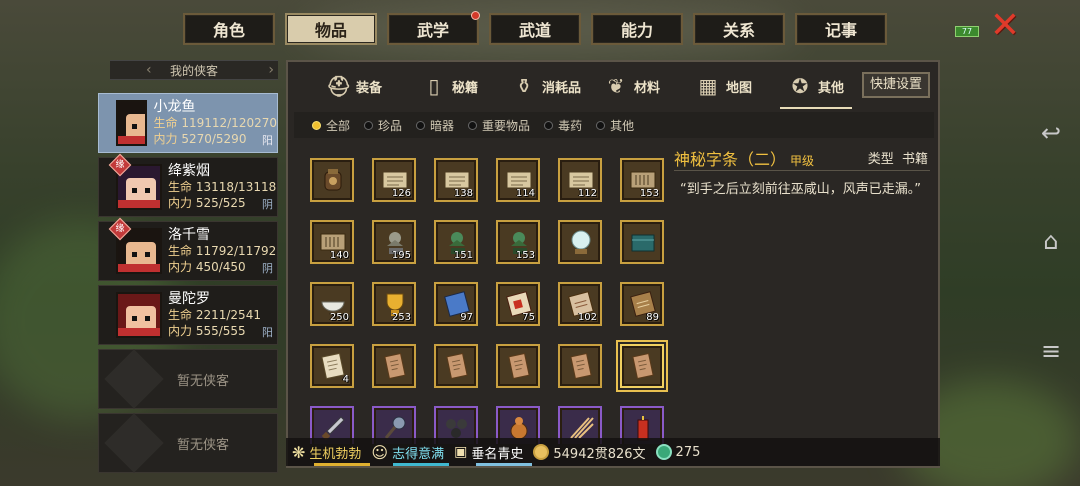 This screenshot has width=1080, height=486. I want to click on hero-info: 绛紫烟 生命 13118/13118 内力 525/525, so click(222, 187).